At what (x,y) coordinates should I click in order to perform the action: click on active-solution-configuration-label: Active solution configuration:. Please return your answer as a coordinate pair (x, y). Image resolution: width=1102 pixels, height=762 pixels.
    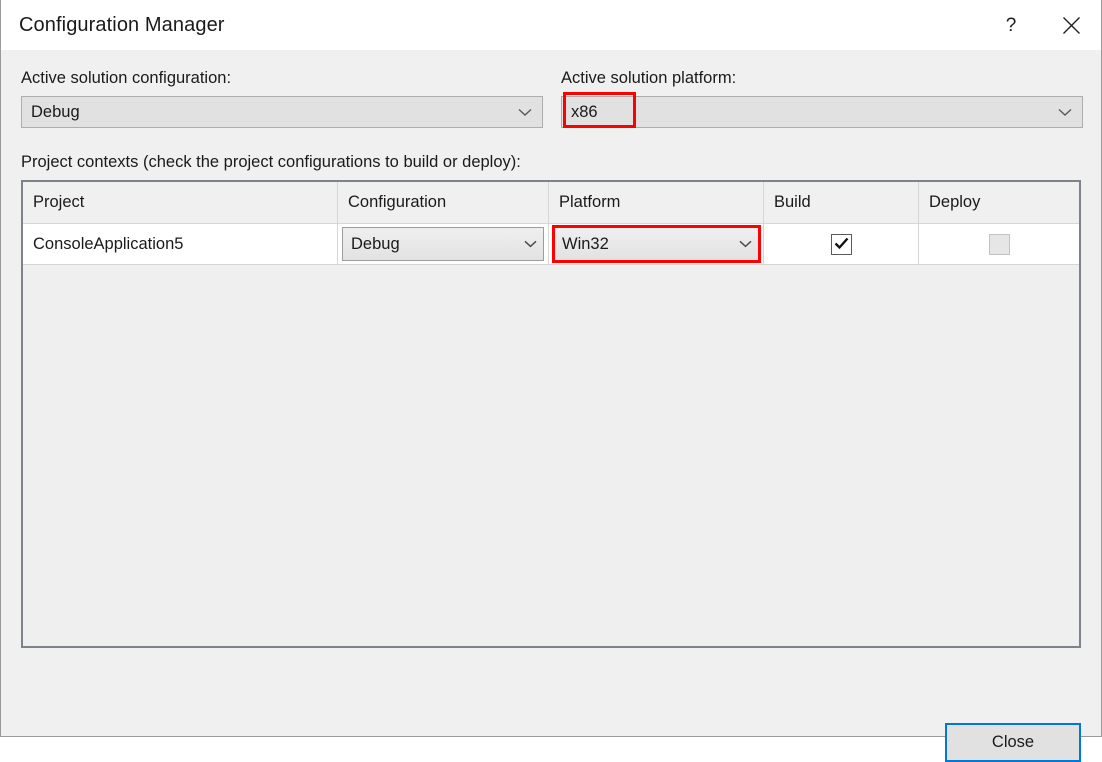
    Looking at the image, I should click on (126, 78).